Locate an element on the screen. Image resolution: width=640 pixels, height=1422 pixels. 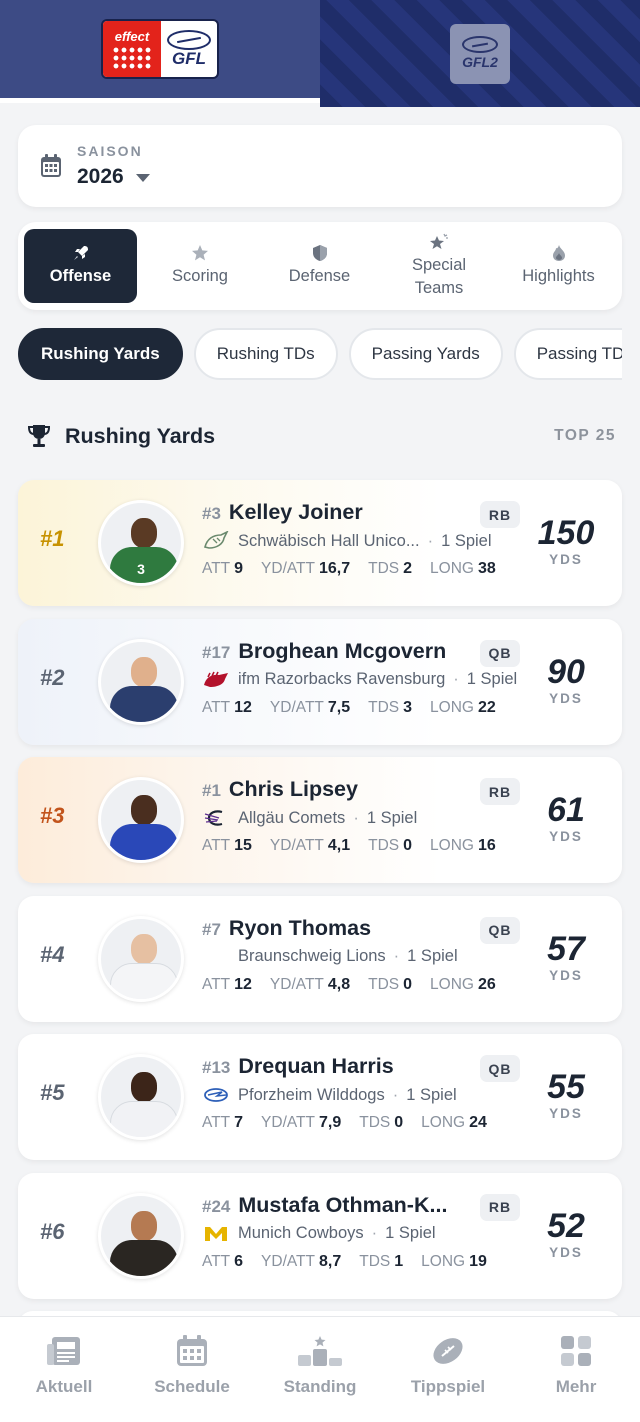
tab-offense: Offense is located at coordinates (80, 266).